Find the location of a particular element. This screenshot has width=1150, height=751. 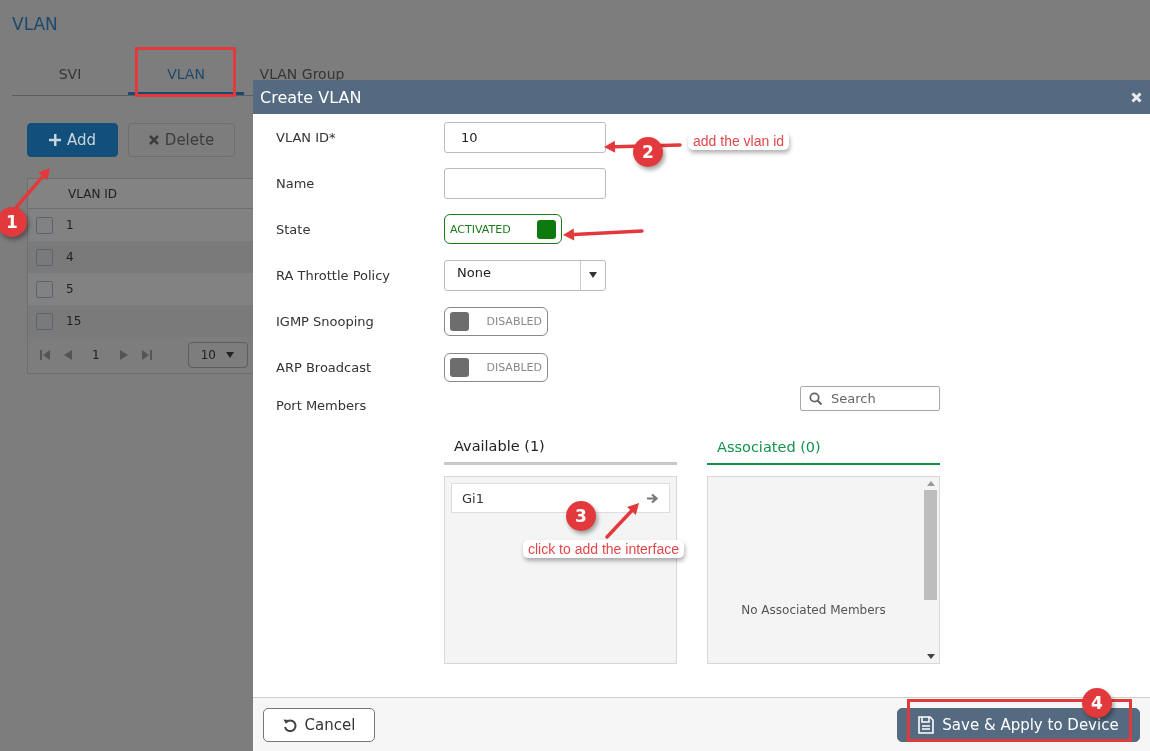

page-size-select: 10 is located at coordinates (217, 355).